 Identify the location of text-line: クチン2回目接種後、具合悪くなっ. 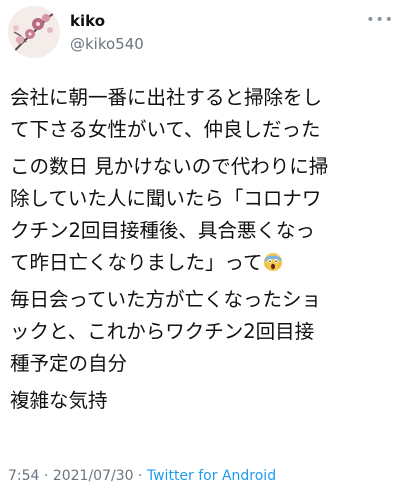
(162, 230).